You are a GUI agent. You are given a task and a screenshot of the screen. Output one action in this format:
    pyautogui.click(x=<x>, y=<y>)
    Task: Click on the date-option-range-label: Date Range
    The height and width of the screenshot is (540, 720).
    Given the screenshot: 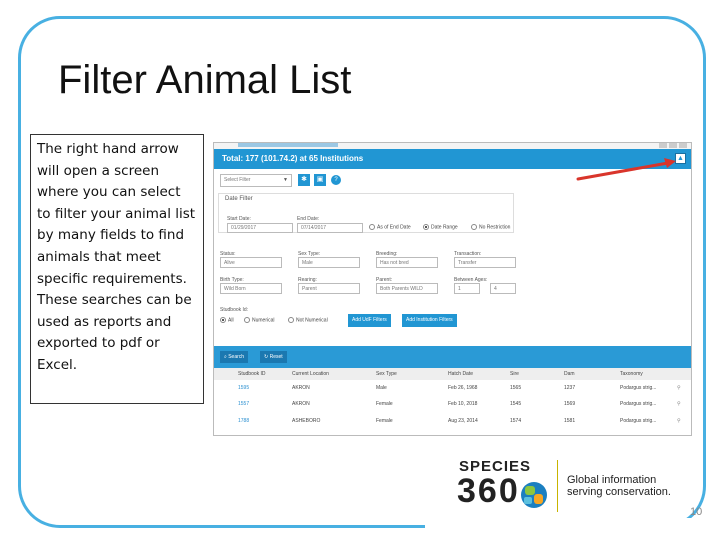 What is the action you would take?
    pyautogui.click(x=444, y=227)
    